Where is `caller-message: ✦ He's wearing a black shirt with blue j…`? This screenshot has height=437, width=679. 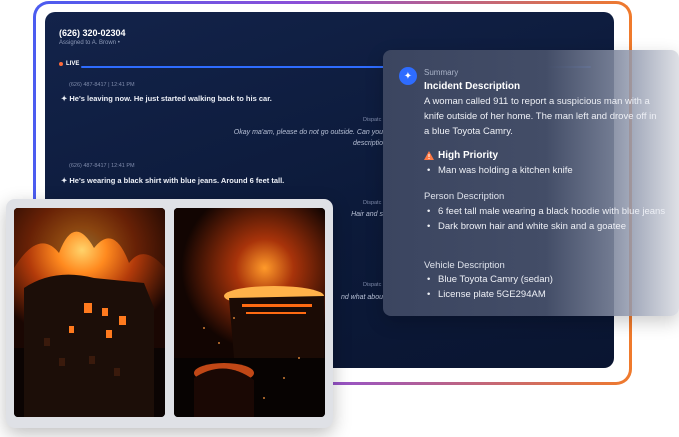 caller-message: ✦ He's wearing a black shirt with blue j… is located at coordinates (172, 180).